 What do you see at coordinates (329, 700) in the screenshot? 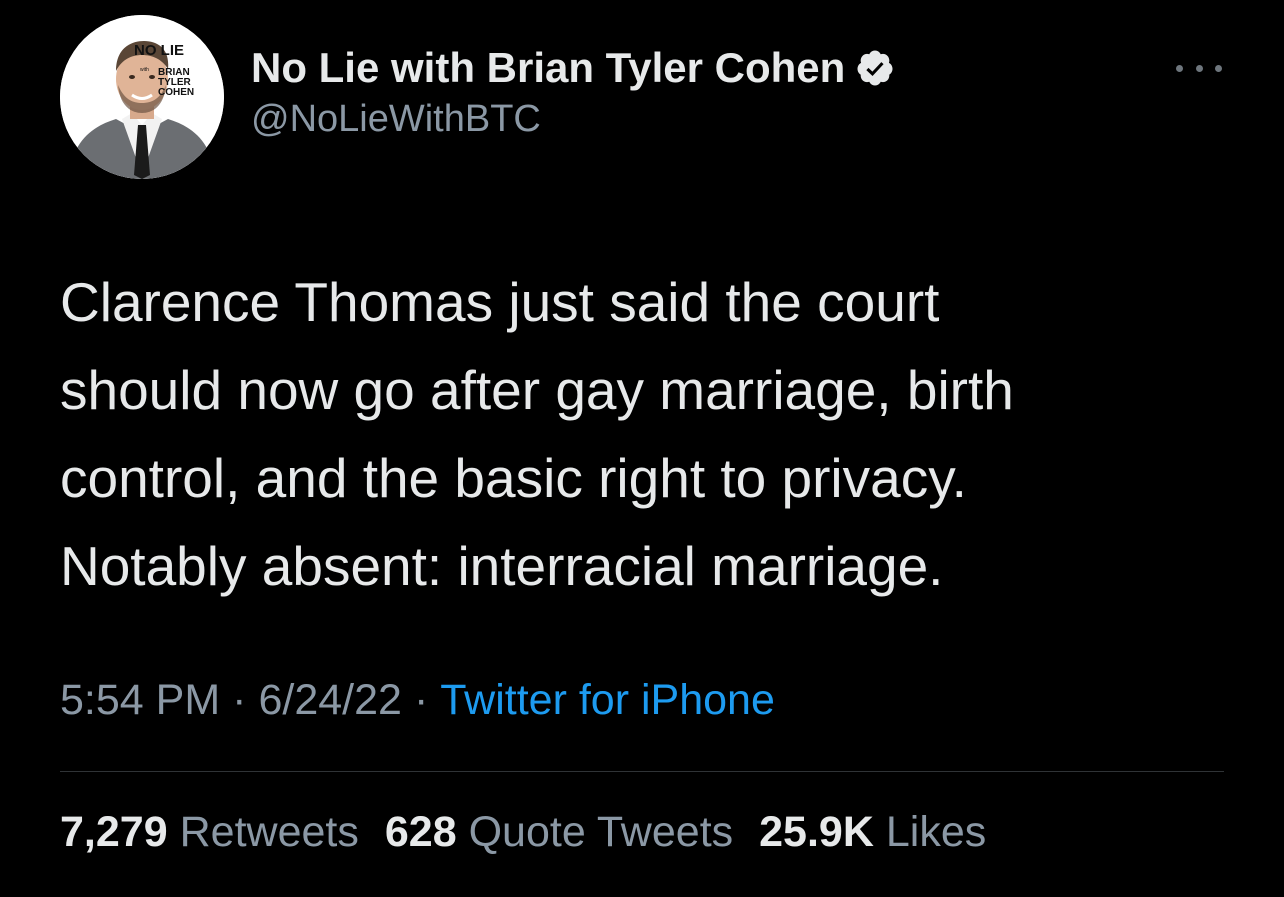
I see `tweet-date: 6/24/22` at bounding box center [329, 700].